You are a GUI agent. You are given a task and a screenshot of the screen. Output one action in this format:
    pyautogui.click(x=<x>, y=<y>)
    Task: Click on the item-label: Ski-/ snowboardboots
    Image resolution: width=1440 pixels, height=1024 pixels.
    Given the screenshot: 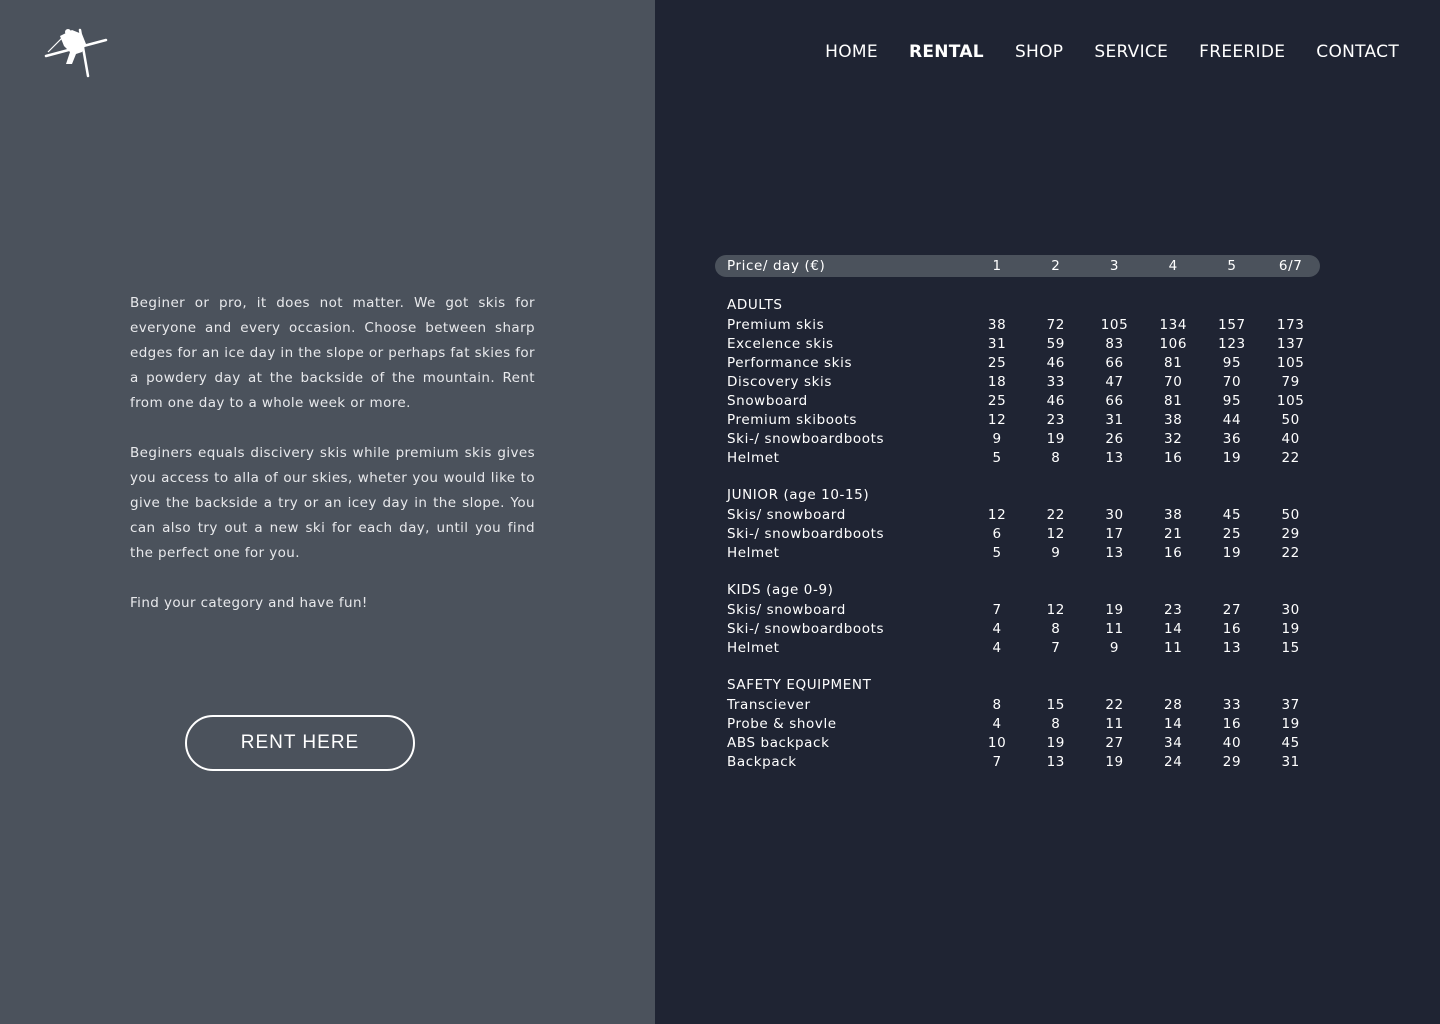 What is the action you would take?
    pyautogui.click(x=806, y=533)
    